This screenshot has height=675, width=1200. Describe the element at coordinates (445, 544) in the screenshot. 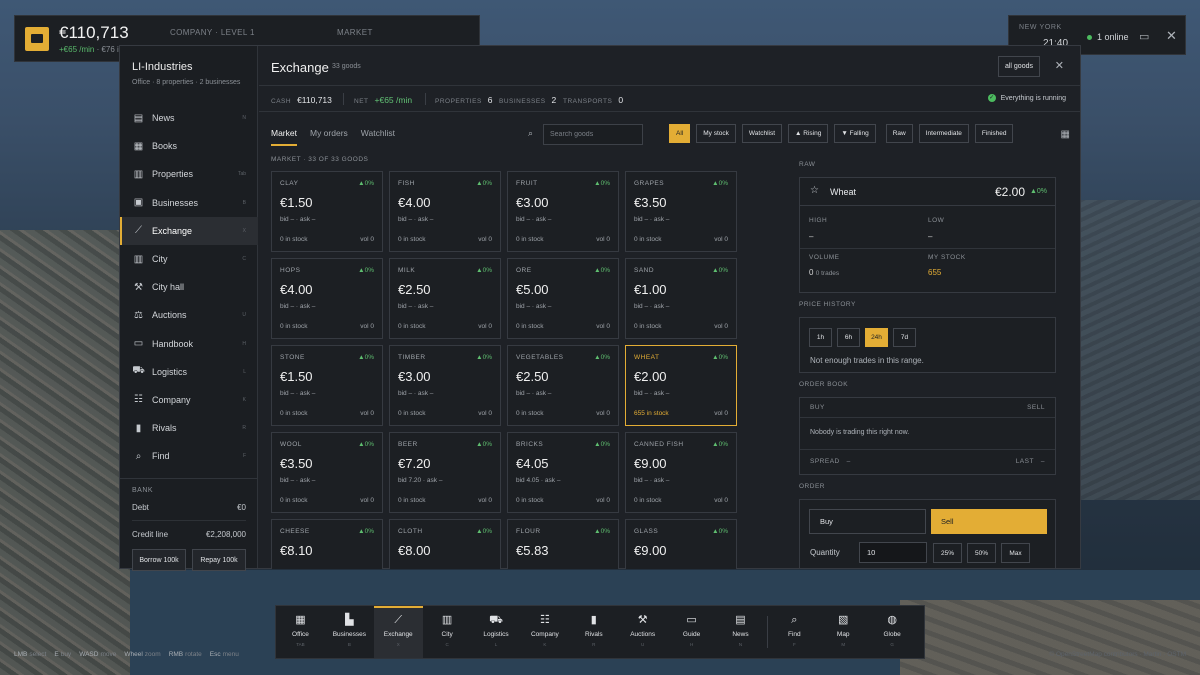

I see `good-card-cloth: CLOTH ▲0% €8.00` at that location.